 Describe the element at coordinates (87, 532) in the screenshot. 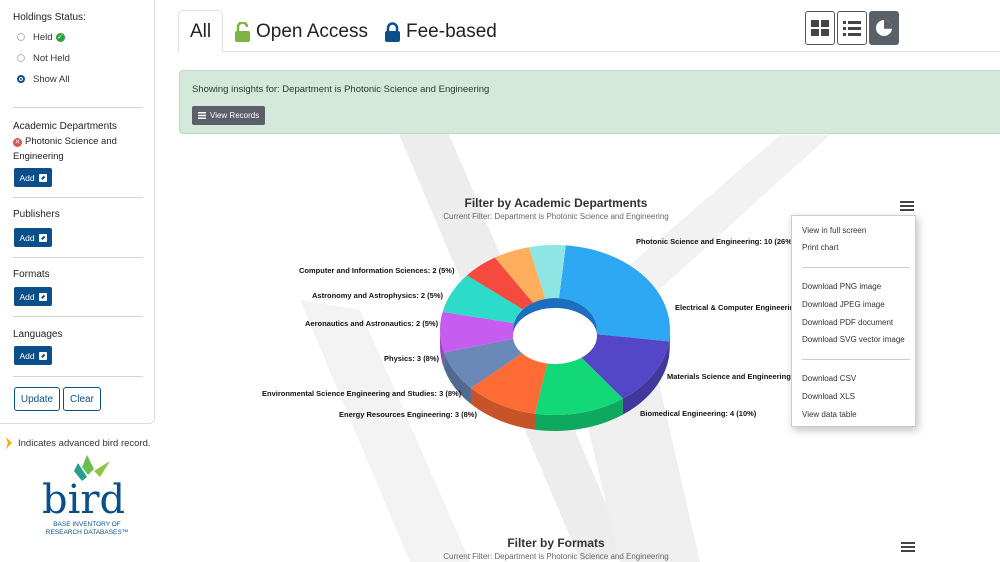

I see `logo-tagline-2: RESEARCH DATABASES™` at that location.